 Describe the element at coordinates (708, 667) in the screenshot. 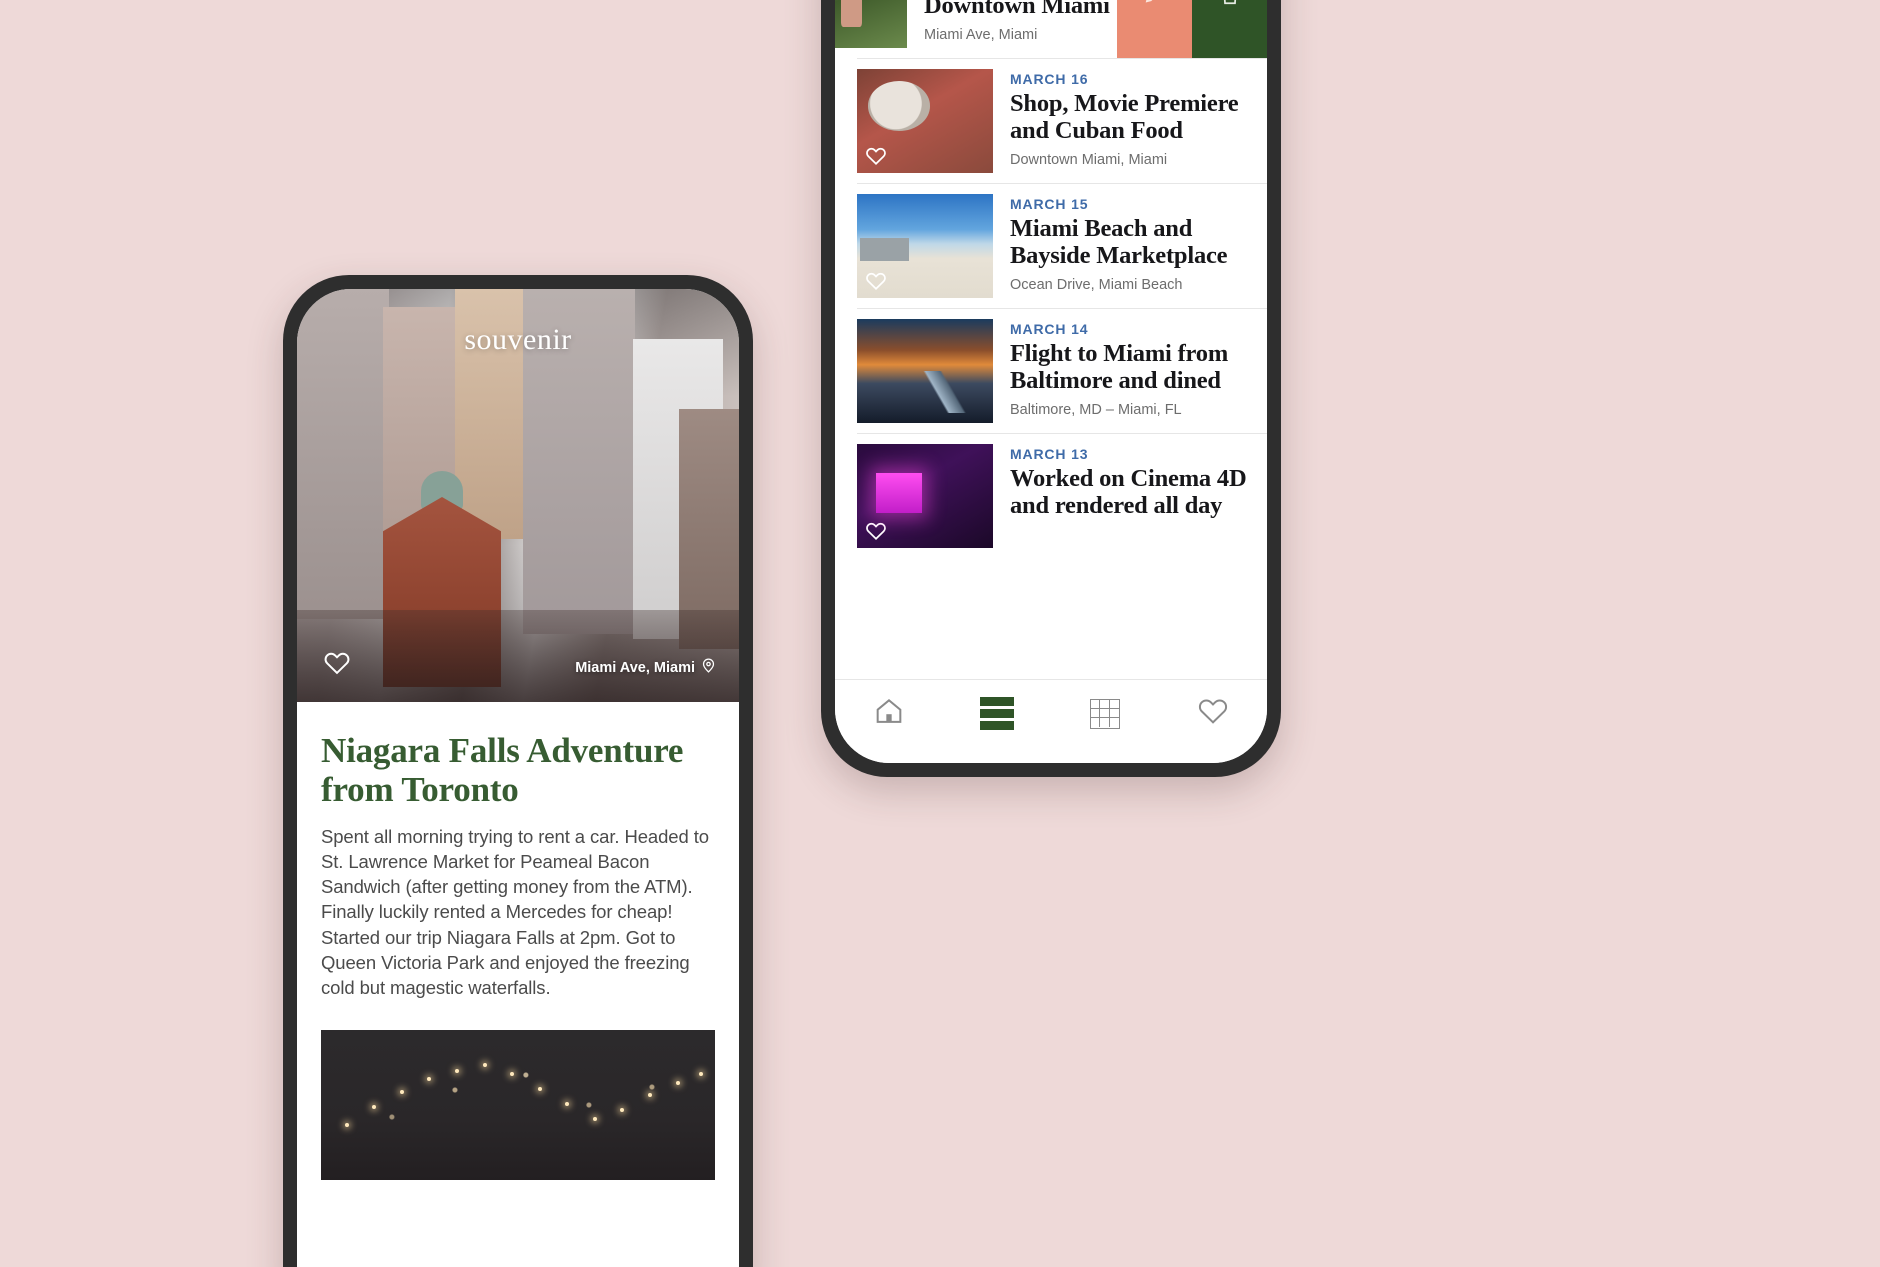

I see `map-pin-icon` at that location.